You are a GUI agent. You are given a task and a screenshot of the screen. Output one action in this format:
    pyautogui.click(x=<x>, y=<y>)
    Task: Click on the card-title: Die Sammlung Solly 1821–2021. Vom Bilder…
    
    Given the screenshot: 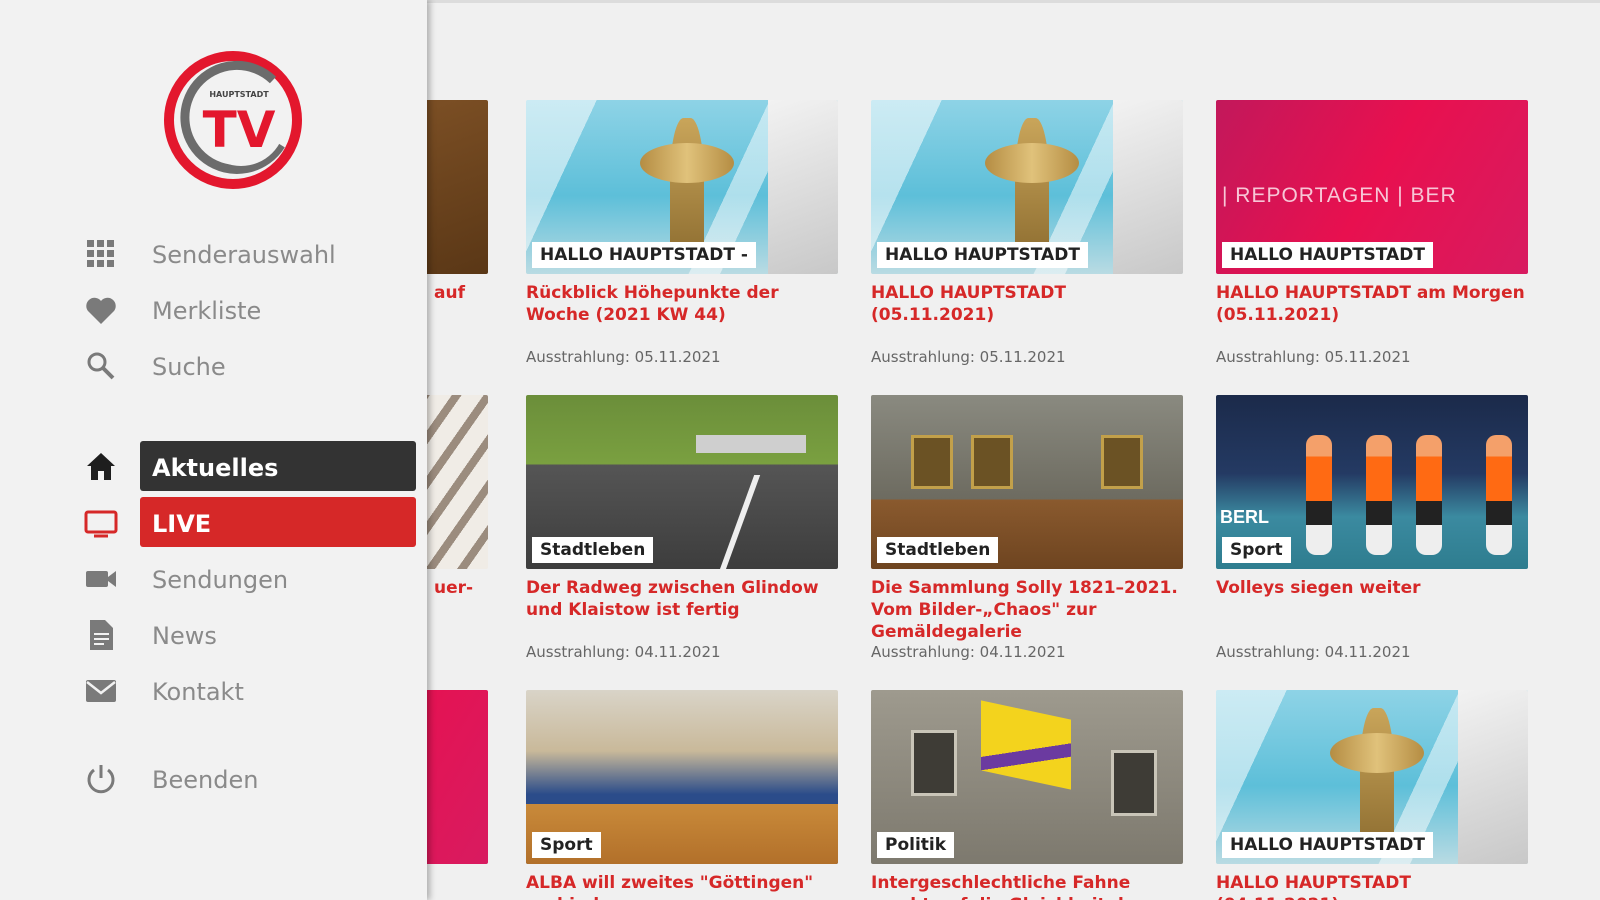 What is the action you would take?
    pyautogui.click(x=1024, y=610)
    